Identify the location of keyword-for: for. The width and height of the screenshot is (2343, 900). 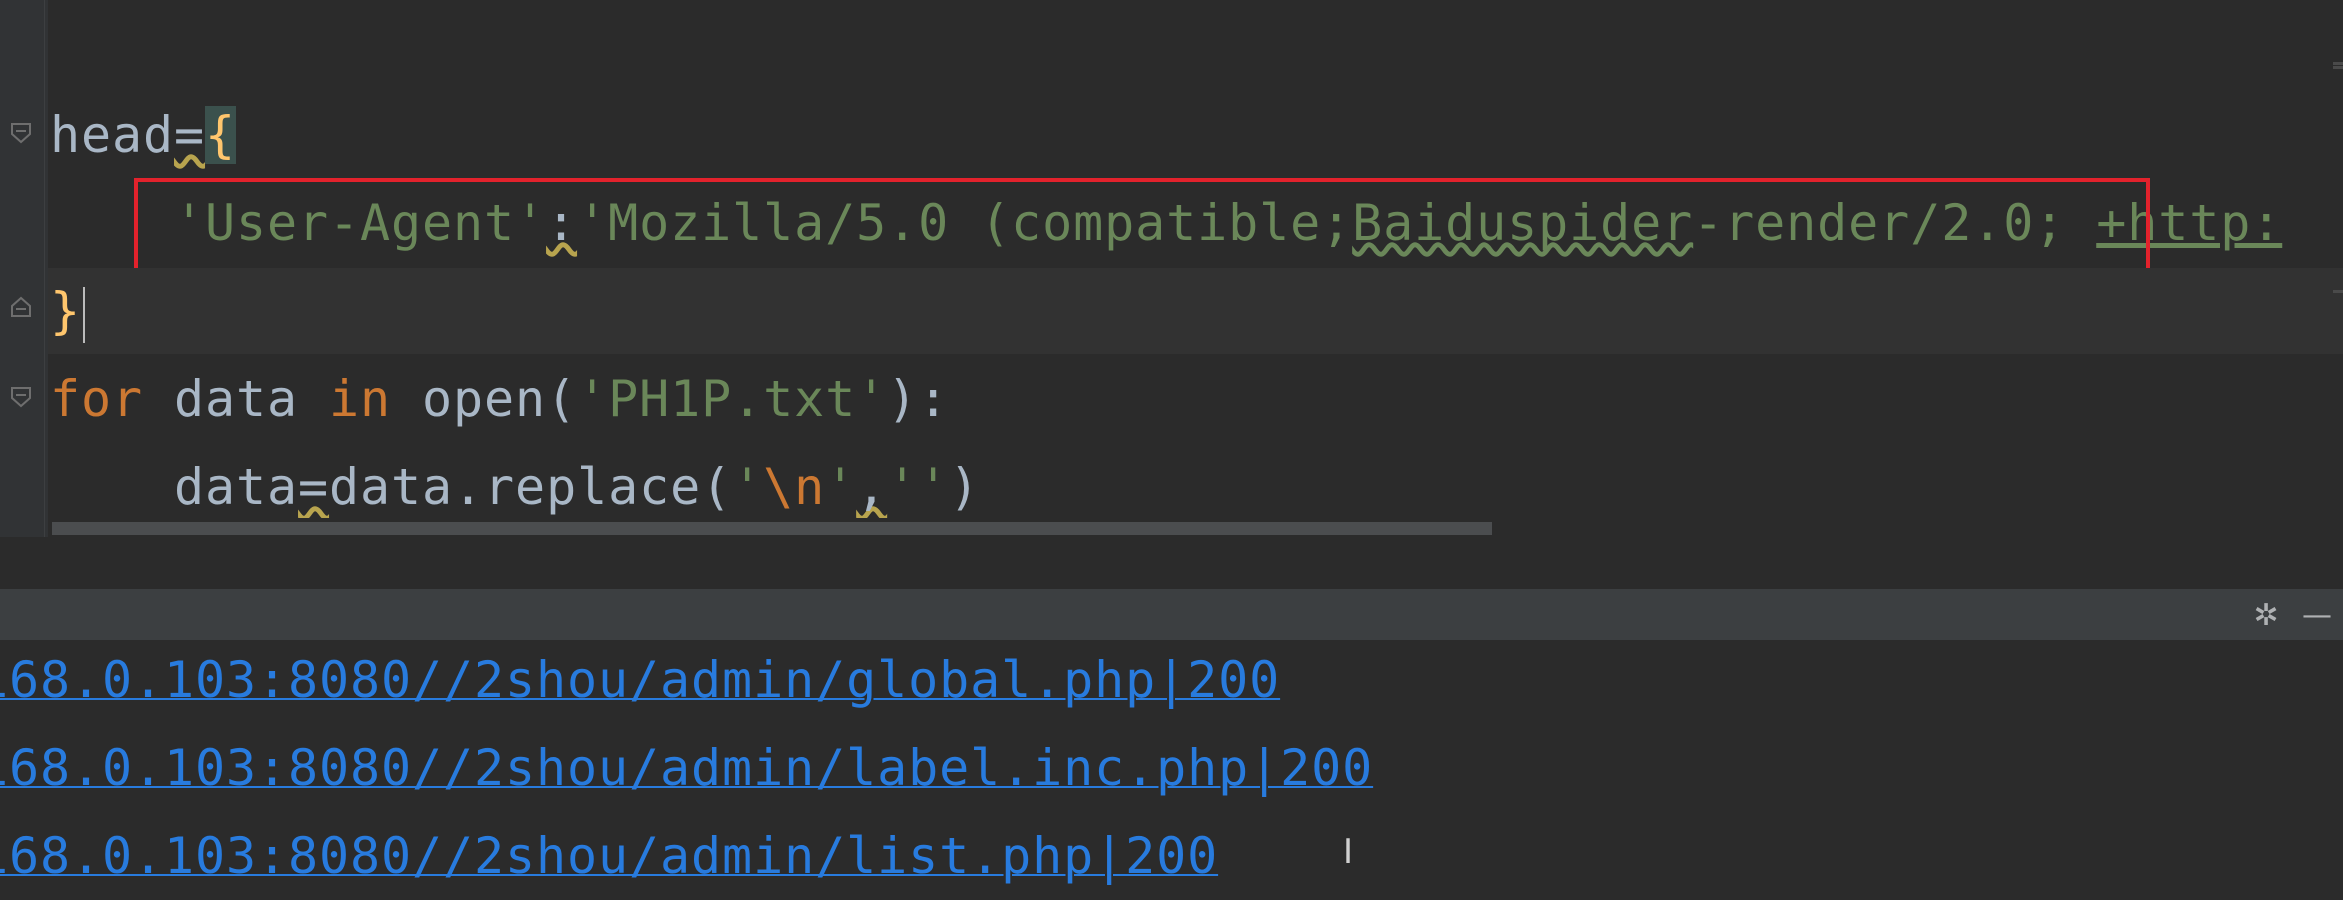
(97, 399).